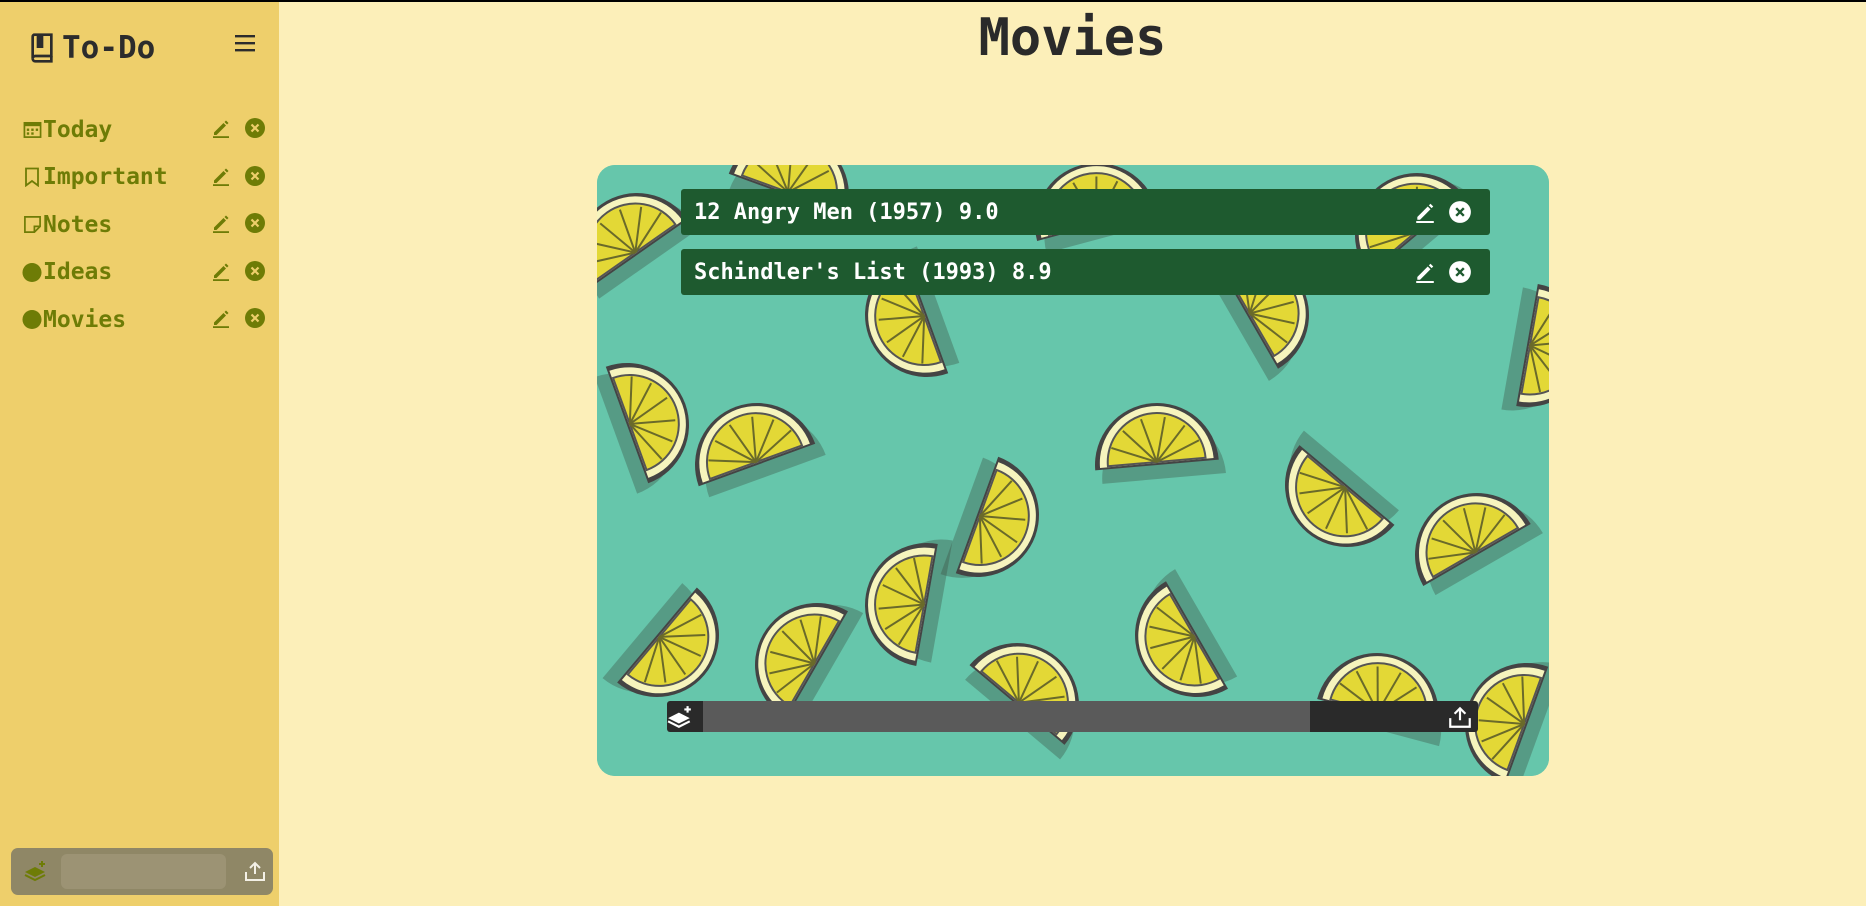 The width and height of the screenshot is (1866, 906). I want to click on new-list-input, so click(143, 871).